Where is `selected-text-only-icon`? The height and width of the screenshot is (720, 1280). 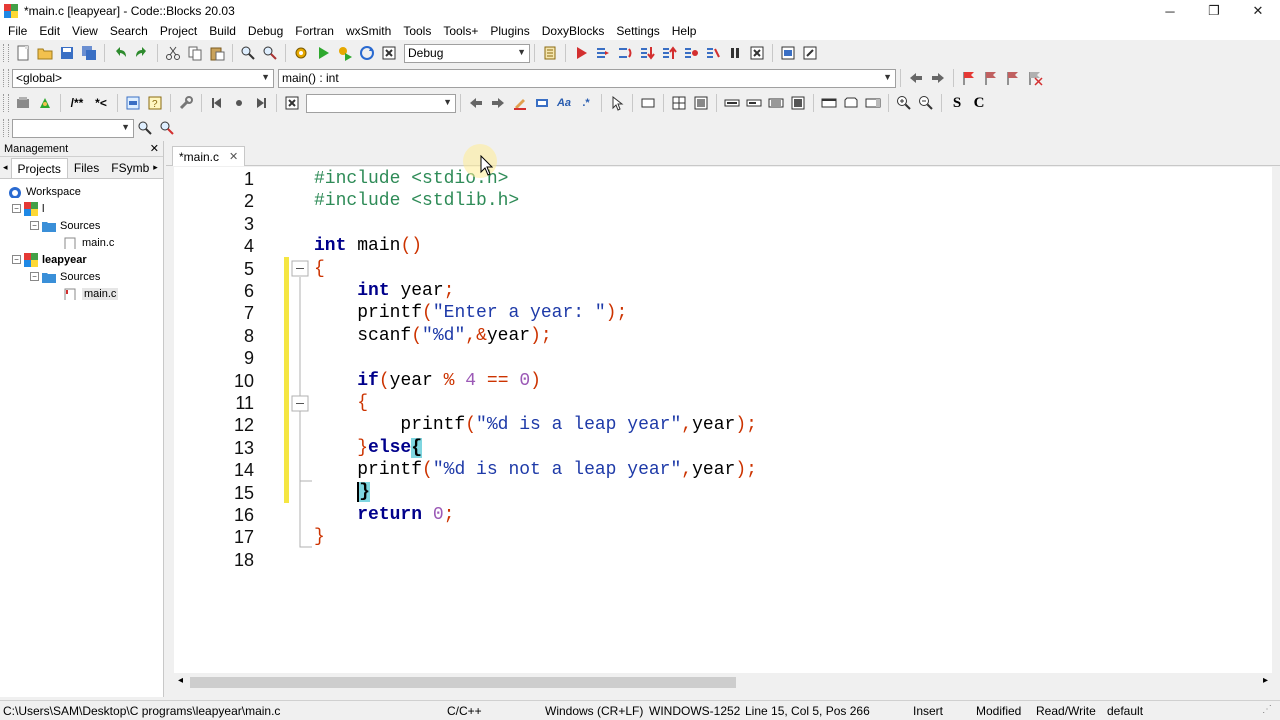
selected-text-only-icon is located at coordinates (542, 103).